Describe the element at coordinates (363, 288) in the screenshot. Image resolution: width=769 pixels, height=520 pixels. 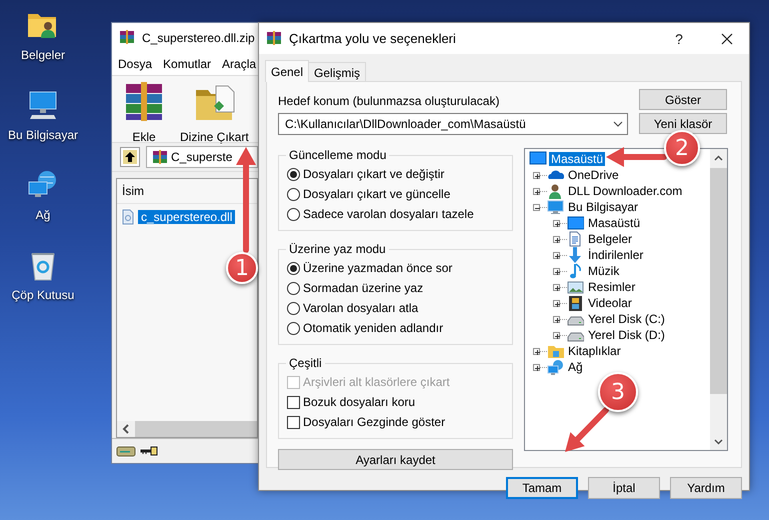
I see `option-label: Sormadan üzerine yaz` at that location.